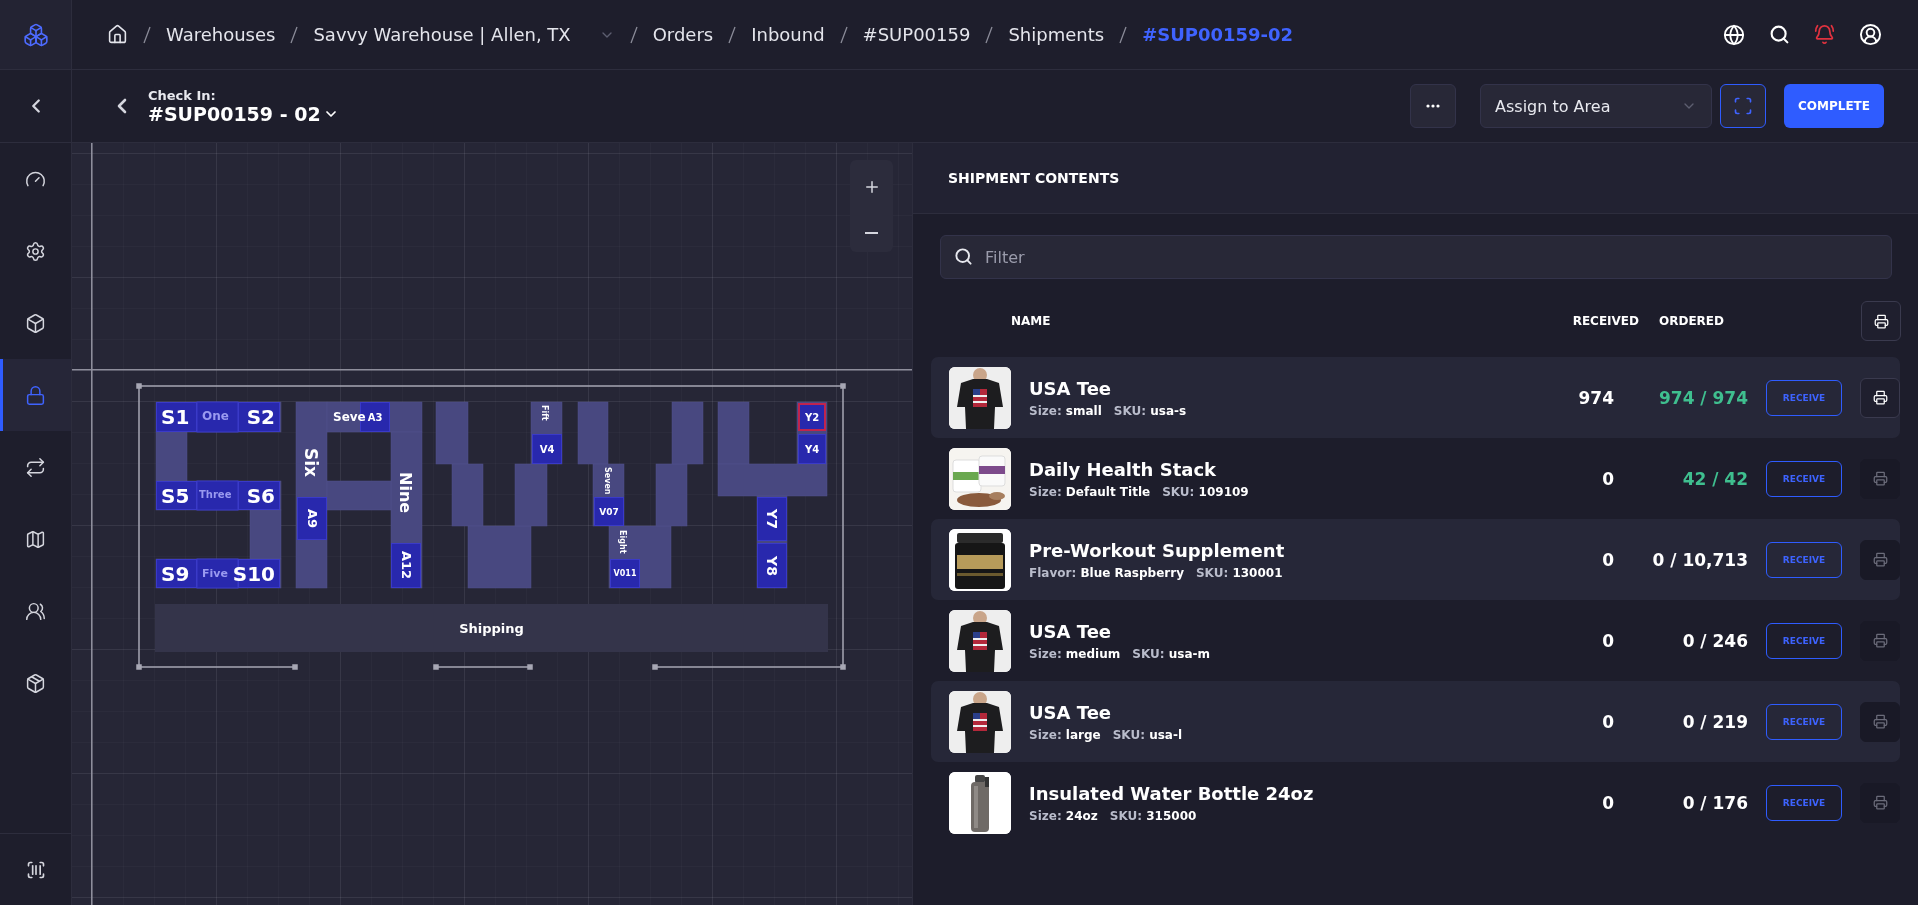 The image size is (1918, 905). What do you see at coordinates (772, 519) in the screenshot?
I see `storage-zone: Y7` at bounding box center [772, 519].